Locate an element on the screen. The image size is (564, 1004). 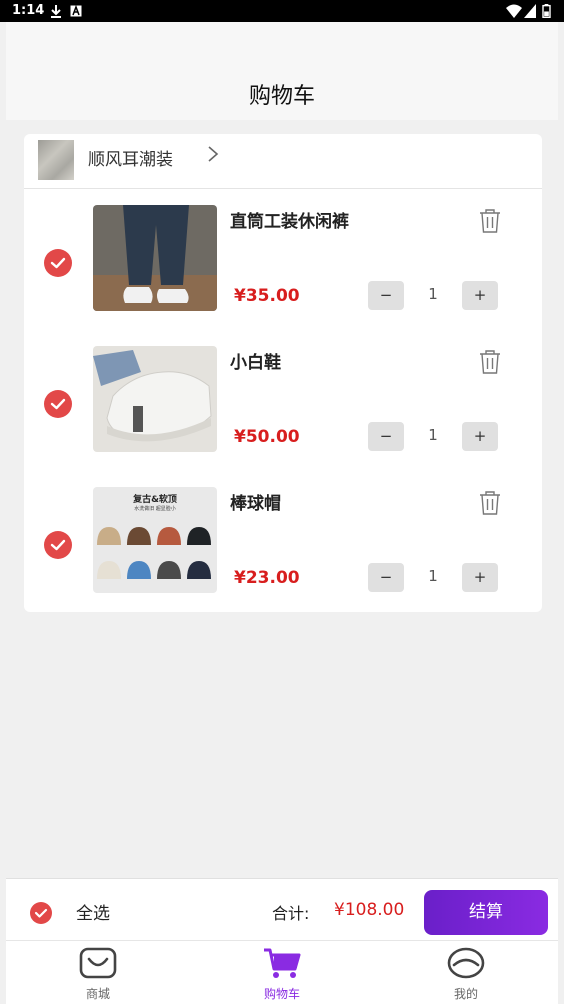
checkout-button: 结算 is located at coordinates (486, 912).